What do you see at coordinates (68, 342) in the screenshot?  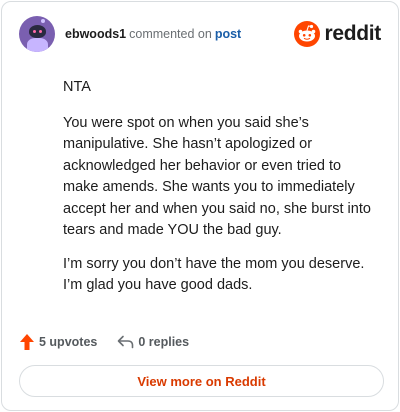 I see `upvote-count: 5 upvotes` at bounding box center [68, 342].